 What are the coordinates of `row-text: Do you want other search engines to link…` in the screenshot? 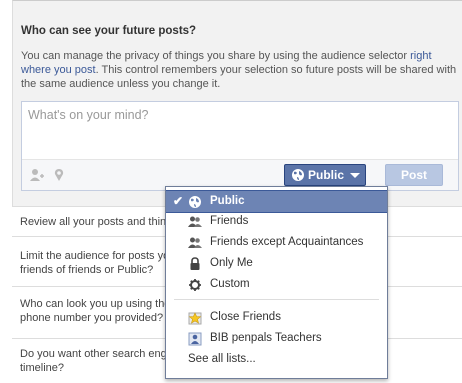 It's located at (95, 354).